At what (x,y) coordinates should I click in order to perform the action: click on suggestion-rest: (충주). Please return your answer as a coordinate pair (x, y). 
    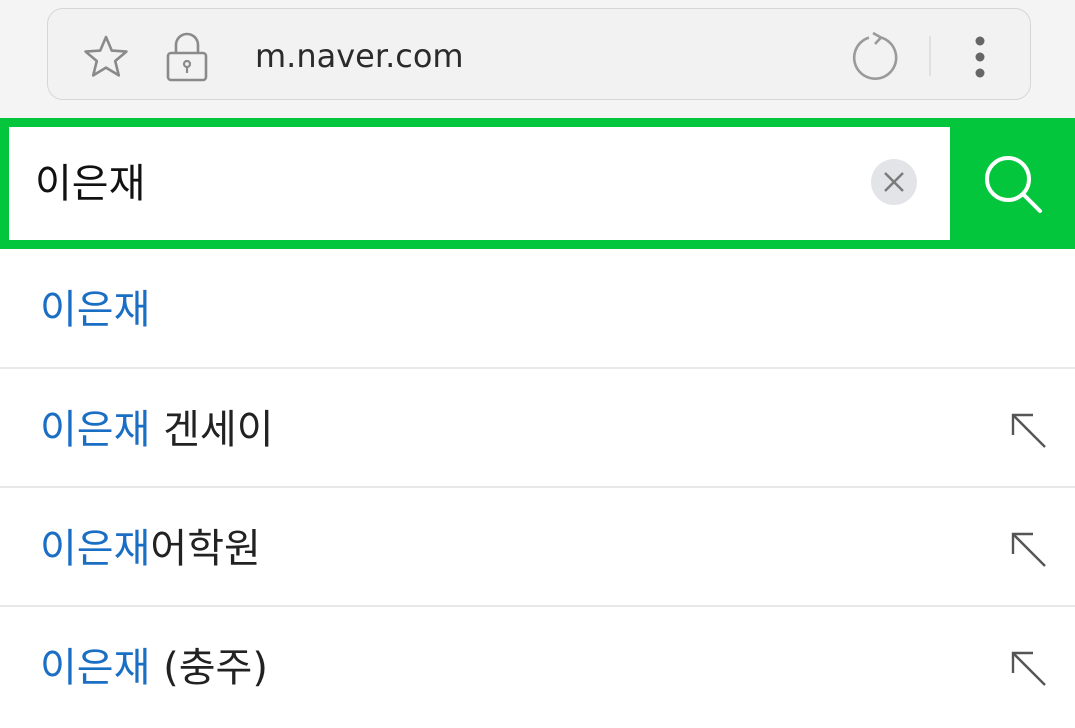
    Looking at the image, I should click on (209, 668).